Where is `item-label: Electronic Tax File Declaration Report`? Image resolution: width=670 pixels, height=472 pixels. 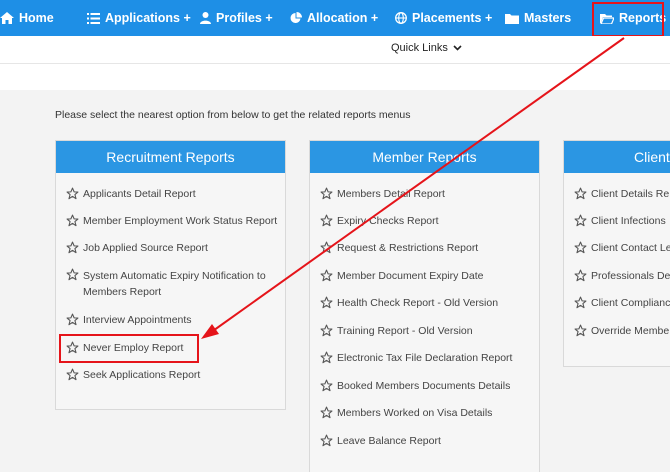
item-label: Electronic Tax File Declaration Report is located at coordinates (425, 358).